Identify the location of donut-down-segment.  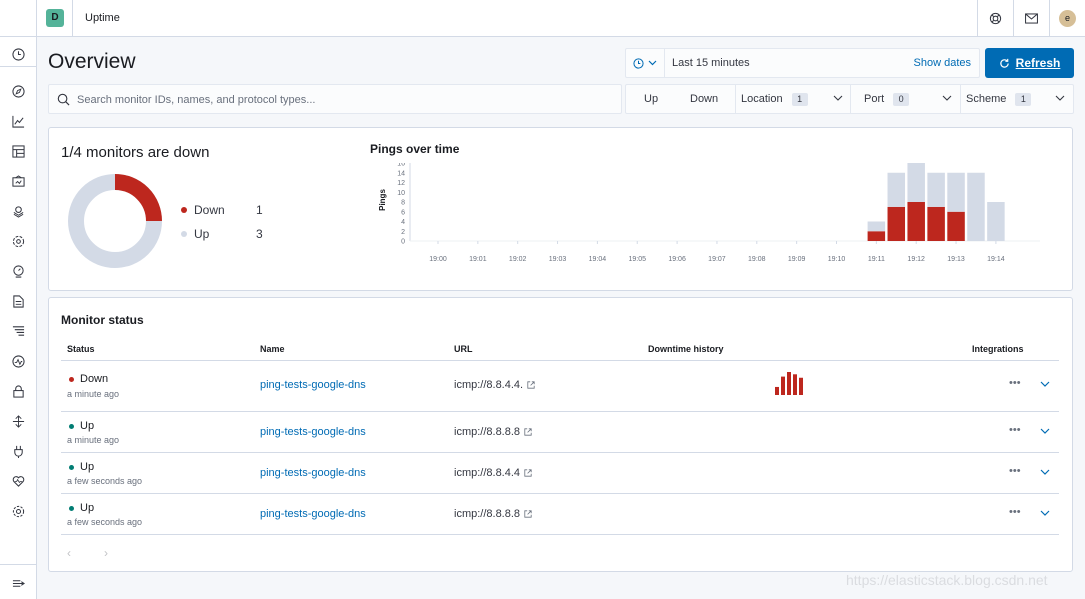
(138, 198).